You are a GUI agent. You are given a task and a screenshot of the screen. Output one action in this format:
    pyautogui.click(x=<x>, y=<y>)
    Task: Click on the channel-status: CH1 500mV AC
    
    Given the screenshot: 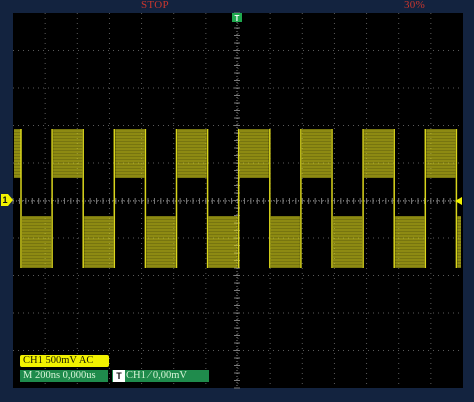 What is the action you would take?
    pyautogui.click(x=64, y=361)
    